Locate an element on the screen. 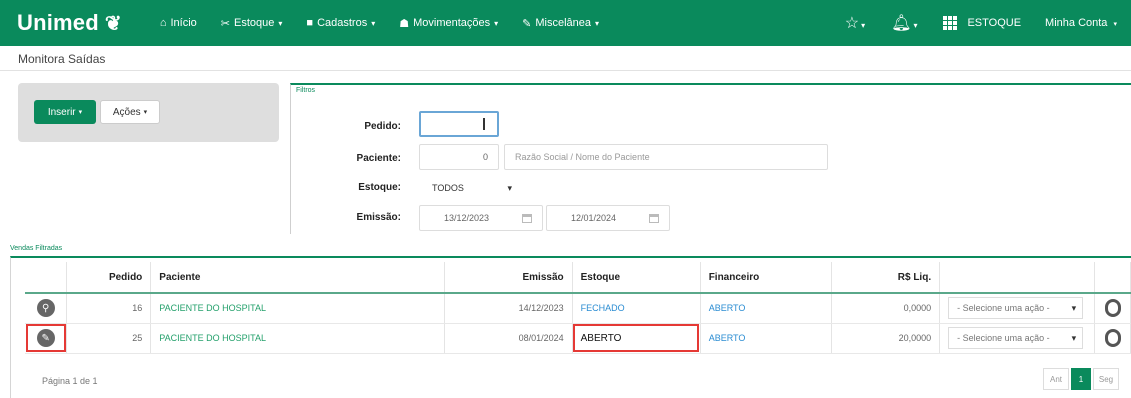 The image size is (1131, 398). edit-icon: ✎ is located at coordinates (45, 338).